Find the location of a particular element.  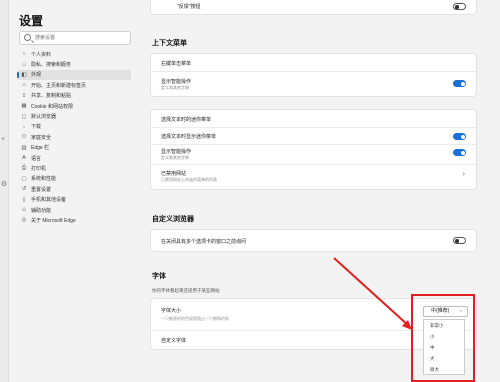

custom-browser-card: 在关闭具有多个选项卡的窗口之前询问 is located at coordinates (313, 240).